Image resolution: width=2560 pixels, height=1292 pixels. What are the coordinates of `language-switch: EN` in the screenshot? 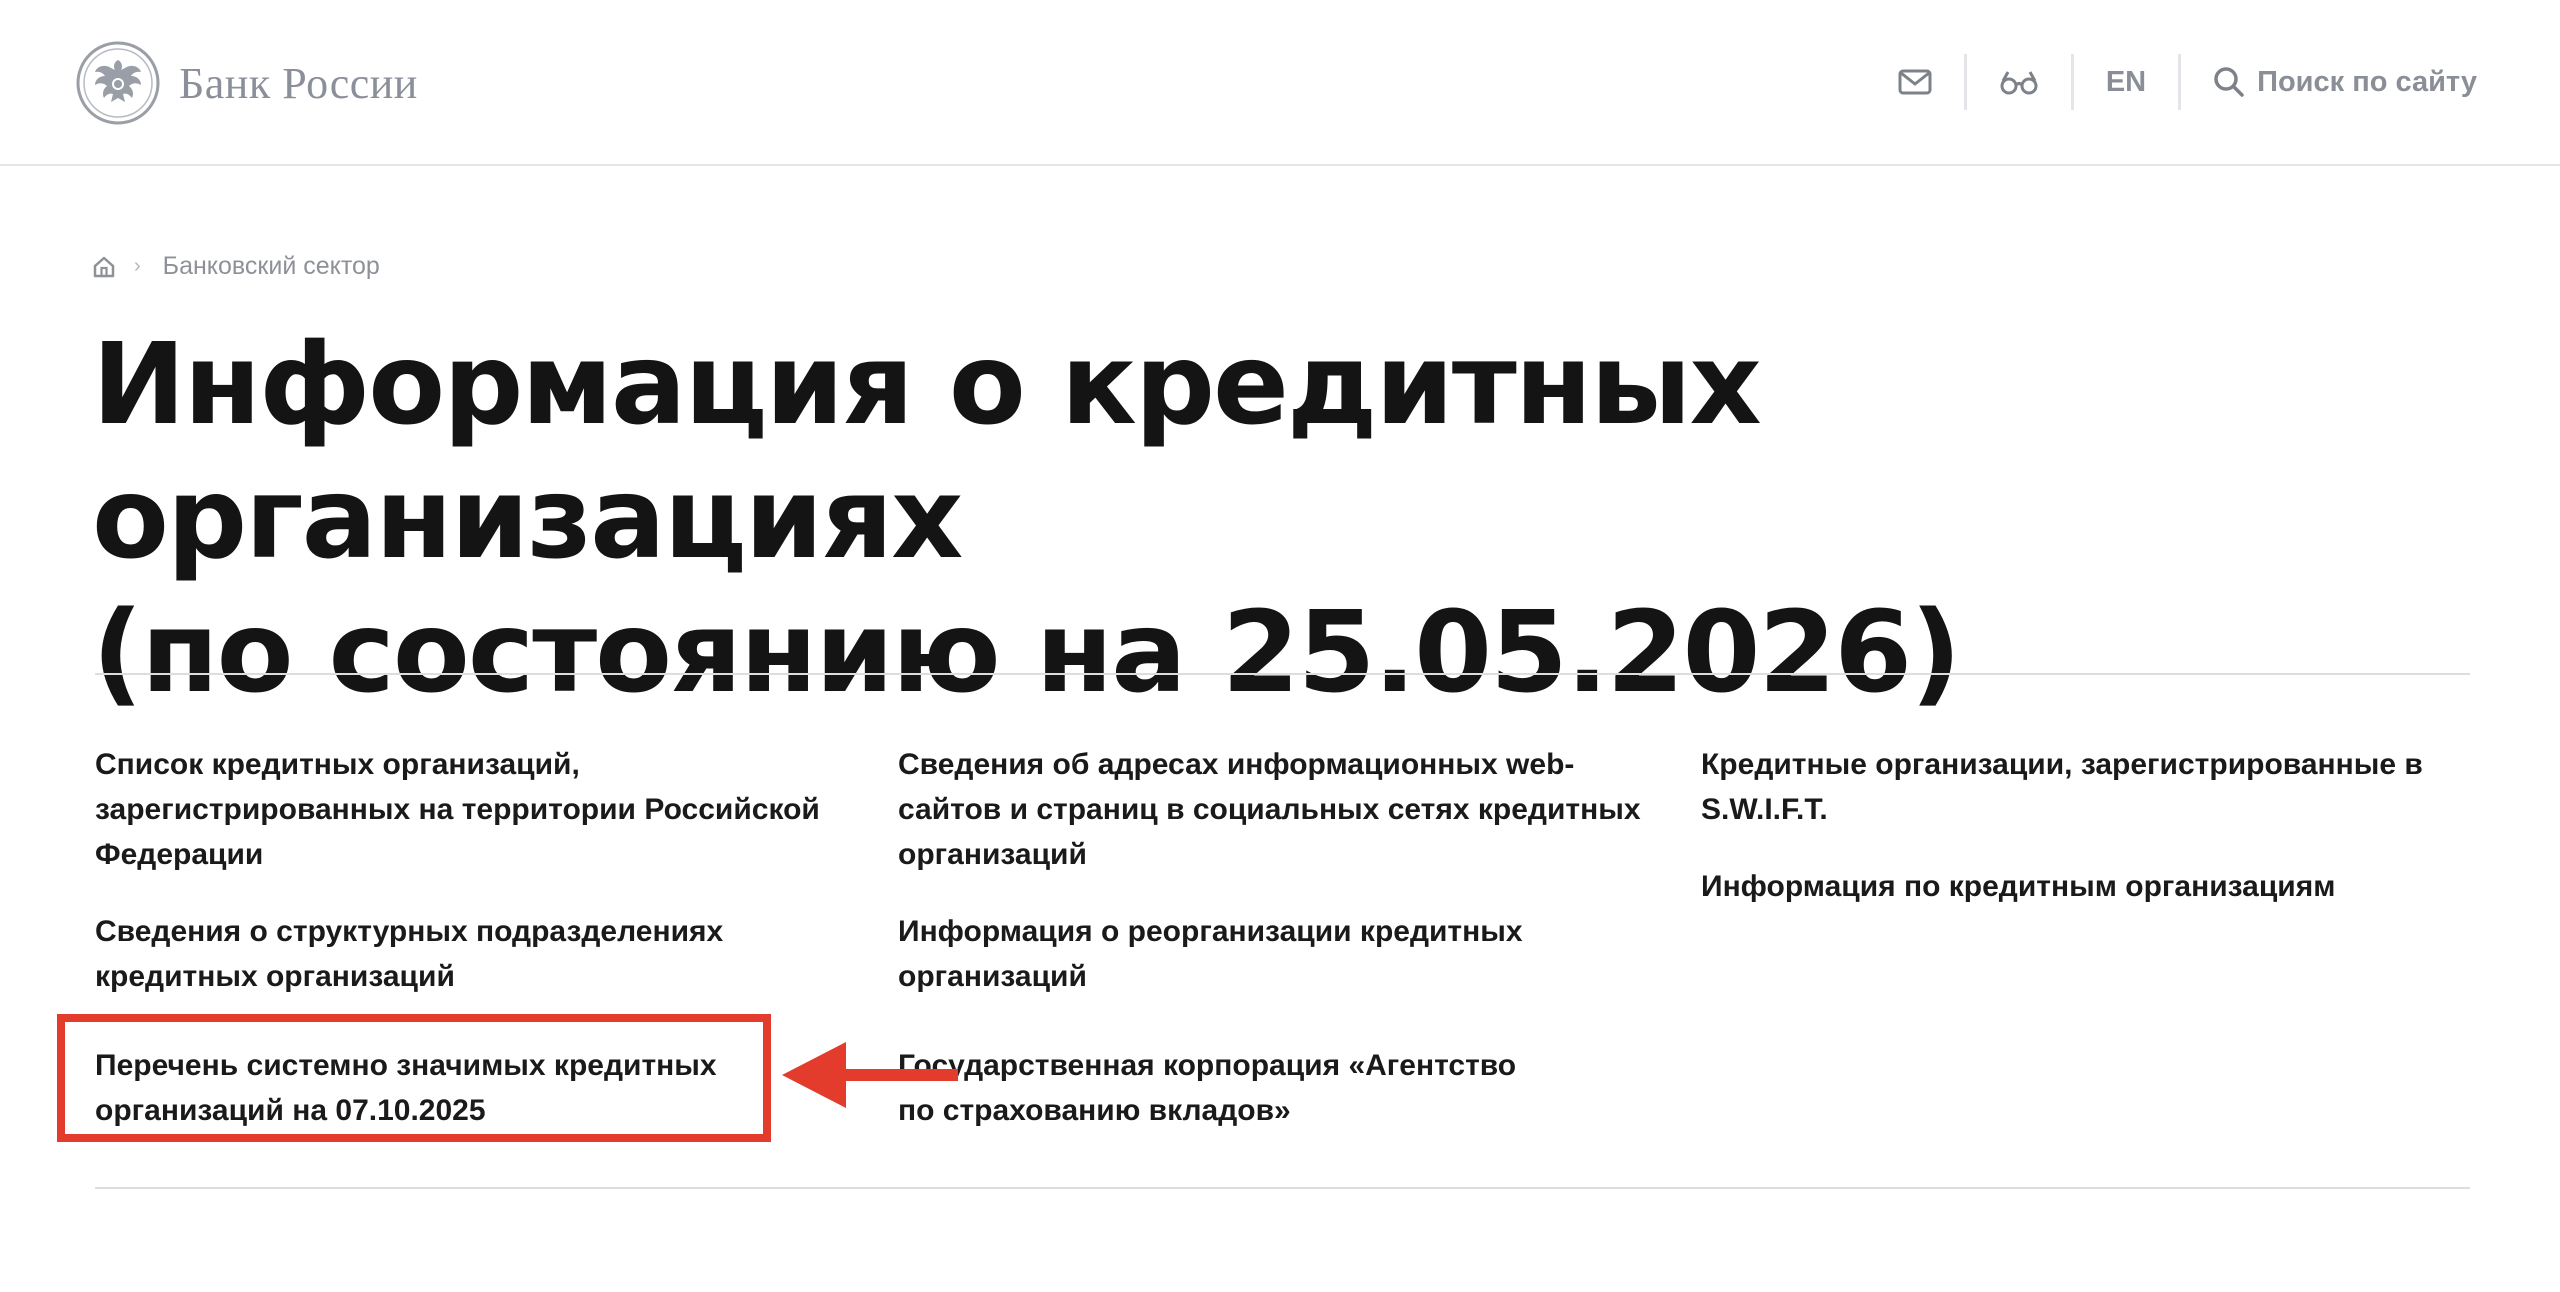 It's located at (2126, 82).